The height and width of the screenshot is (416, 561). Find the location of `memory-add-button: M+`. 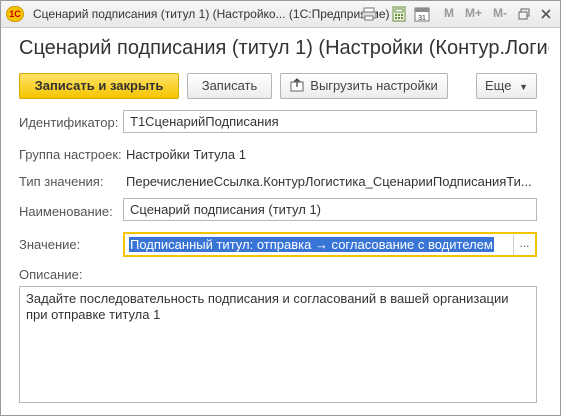

memory-add-button: M+ is located at coordinates (473, 13).